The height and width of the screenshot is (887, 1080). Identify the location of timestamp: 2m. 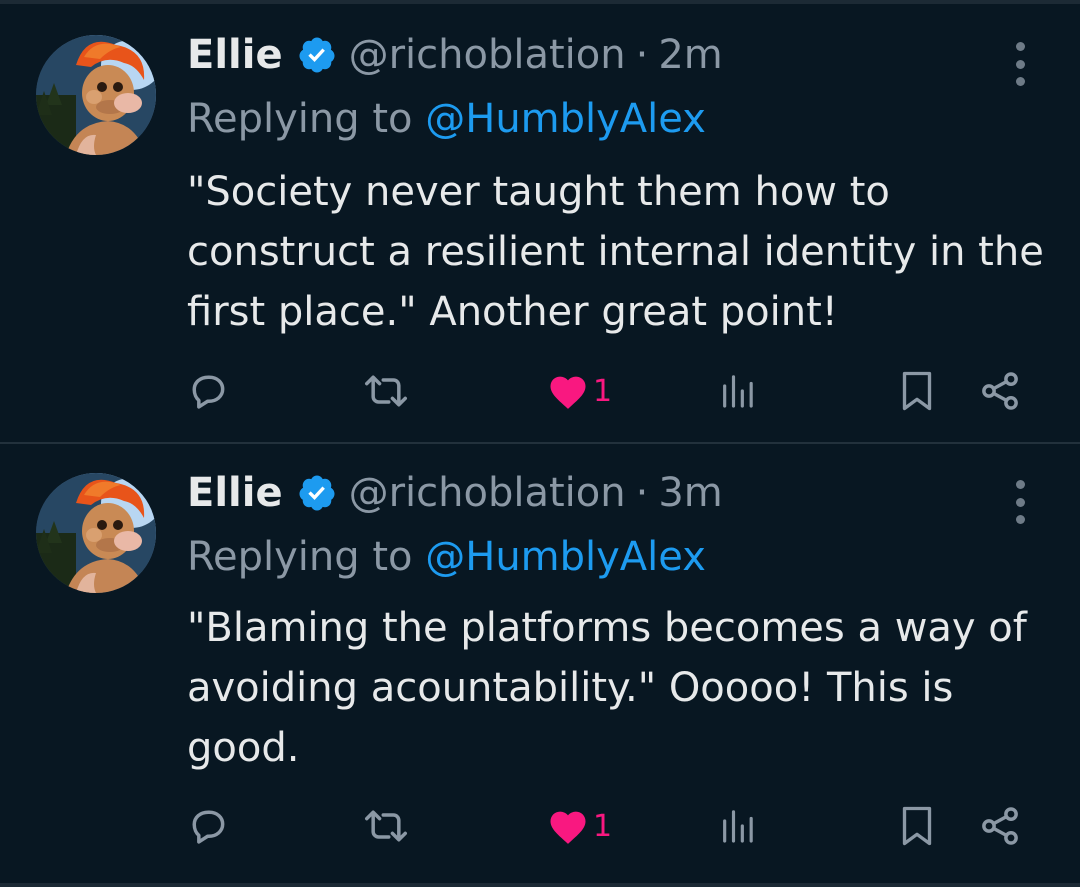
(690, 55).